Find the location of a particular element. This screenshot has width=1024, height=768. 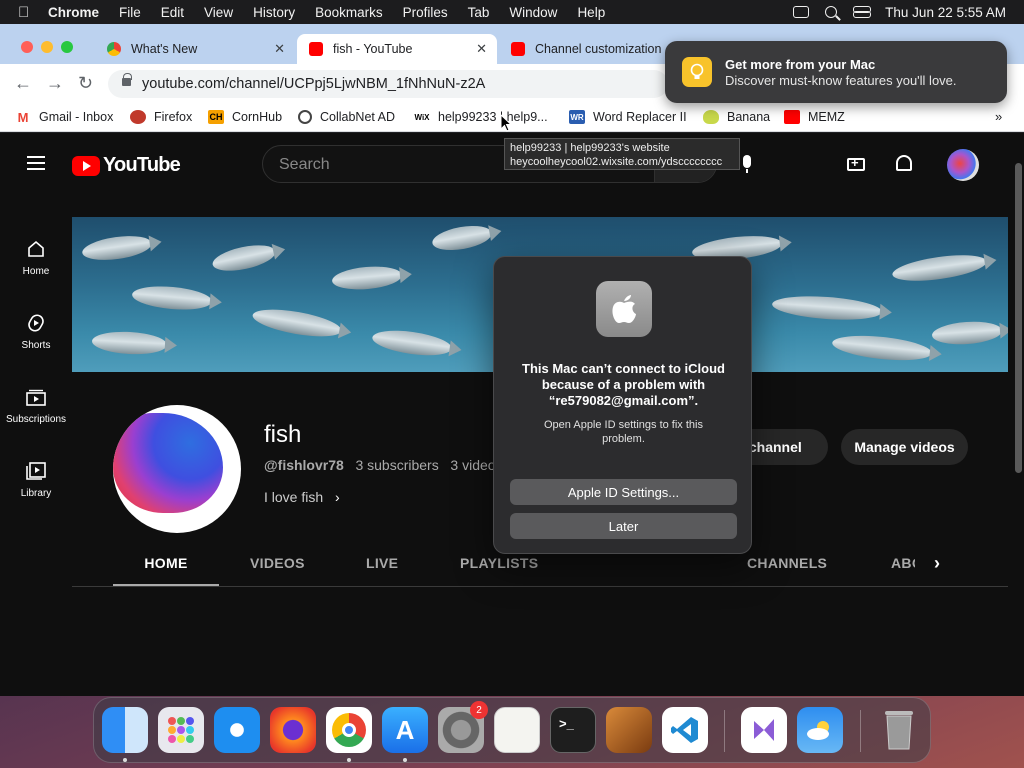

youtube-icon is located at coordinates (792, 117).